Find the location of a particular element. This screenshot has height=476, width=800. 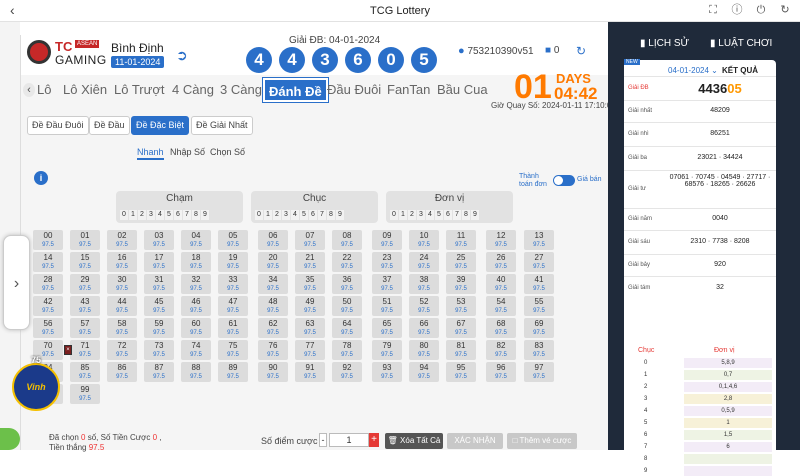

number-cell: 57 97.5 is located at coordinates (85, 328).